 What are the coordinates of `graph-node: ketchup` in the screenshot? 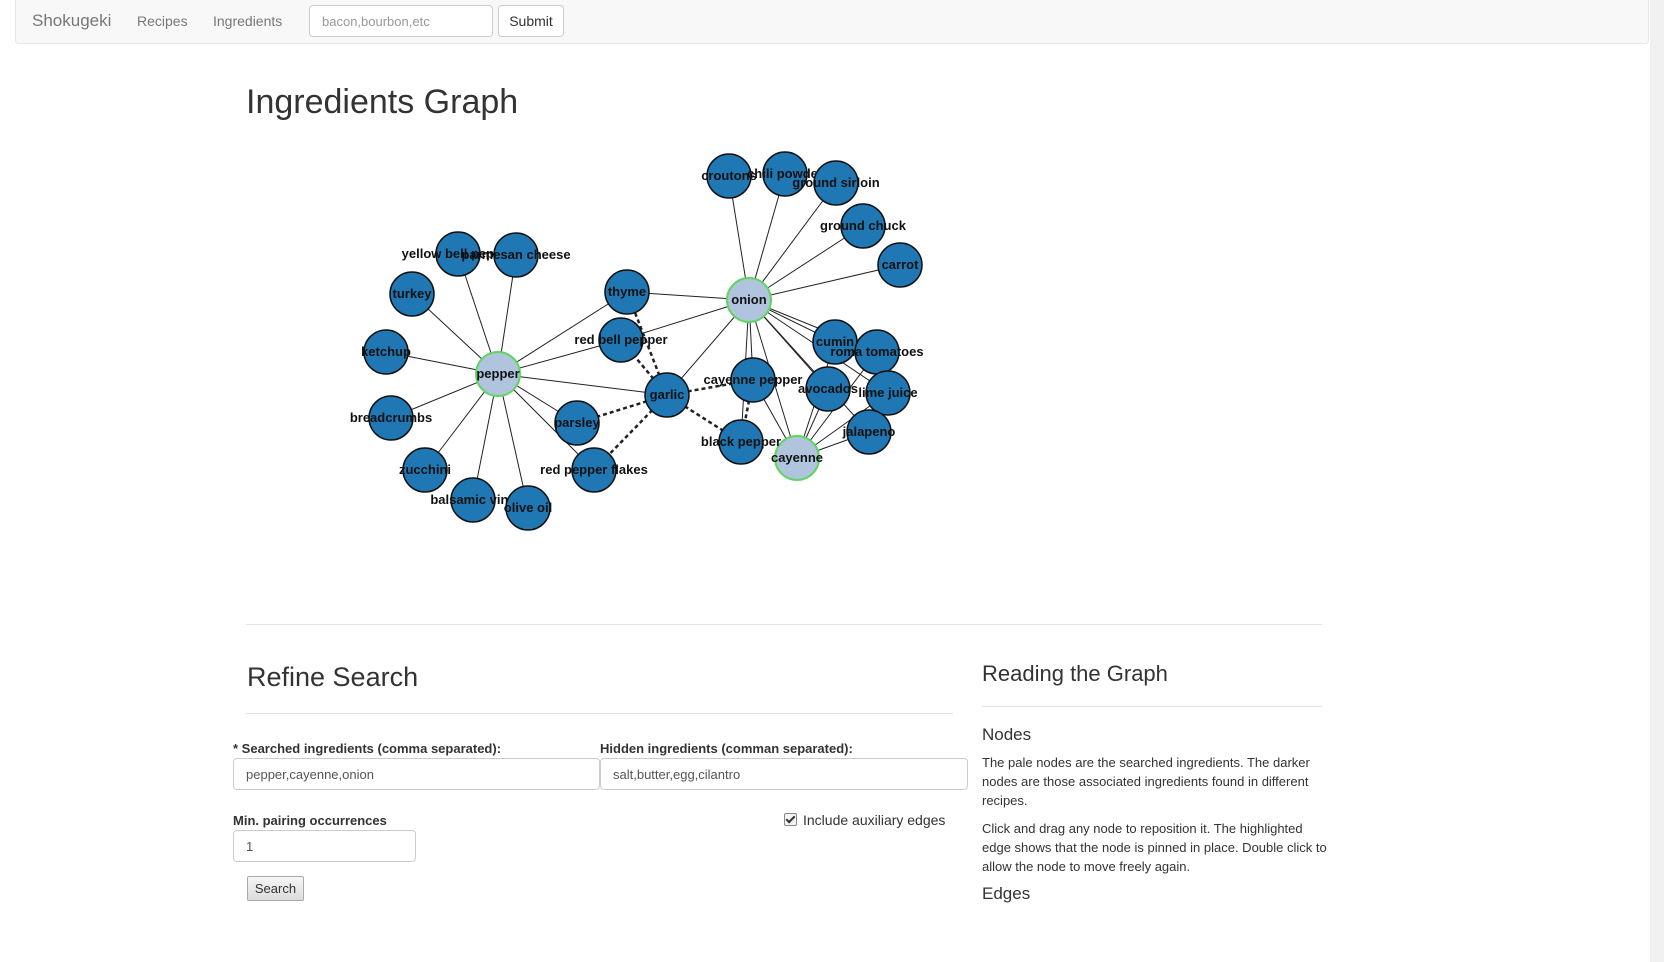 It's located at (386, 352).